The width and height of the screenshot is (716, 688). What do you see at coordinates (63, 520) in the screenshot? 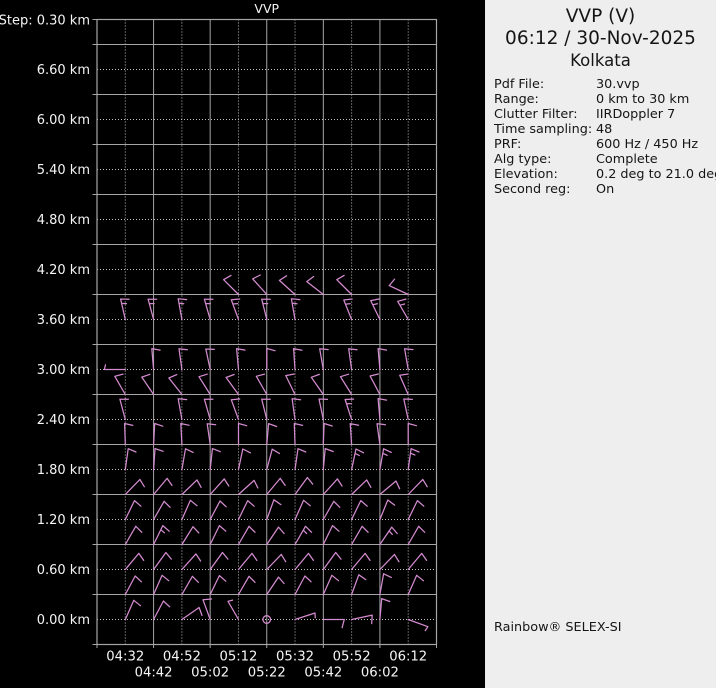
I see `y-tick-label: 1.20 km` at bounding box center [63, 520].